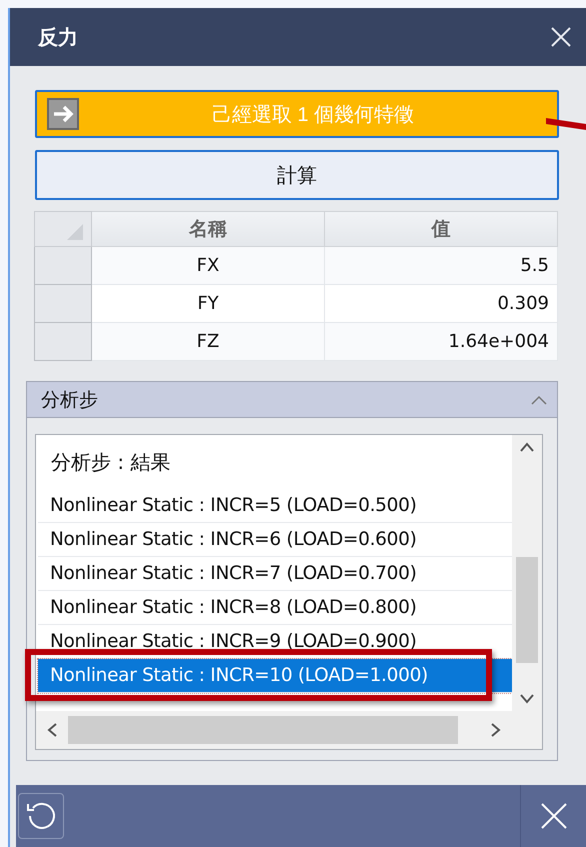  What do you see at coordinates (208, 266) in the screenshot?
I see `table-cell: FX` at bounding box center [208, 266].